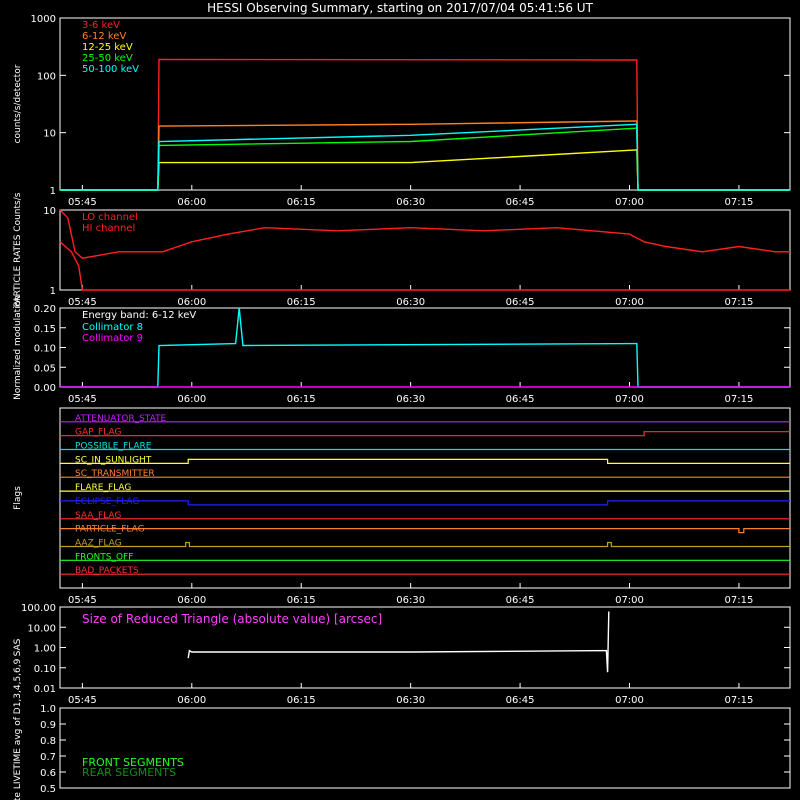 Image resolution: width=800 pixels, height=800 pixels. What do you see at coordinates (425, 434) in the screenshot?
I see `flag-line-gap-flag` at bounding box center [425, 434].